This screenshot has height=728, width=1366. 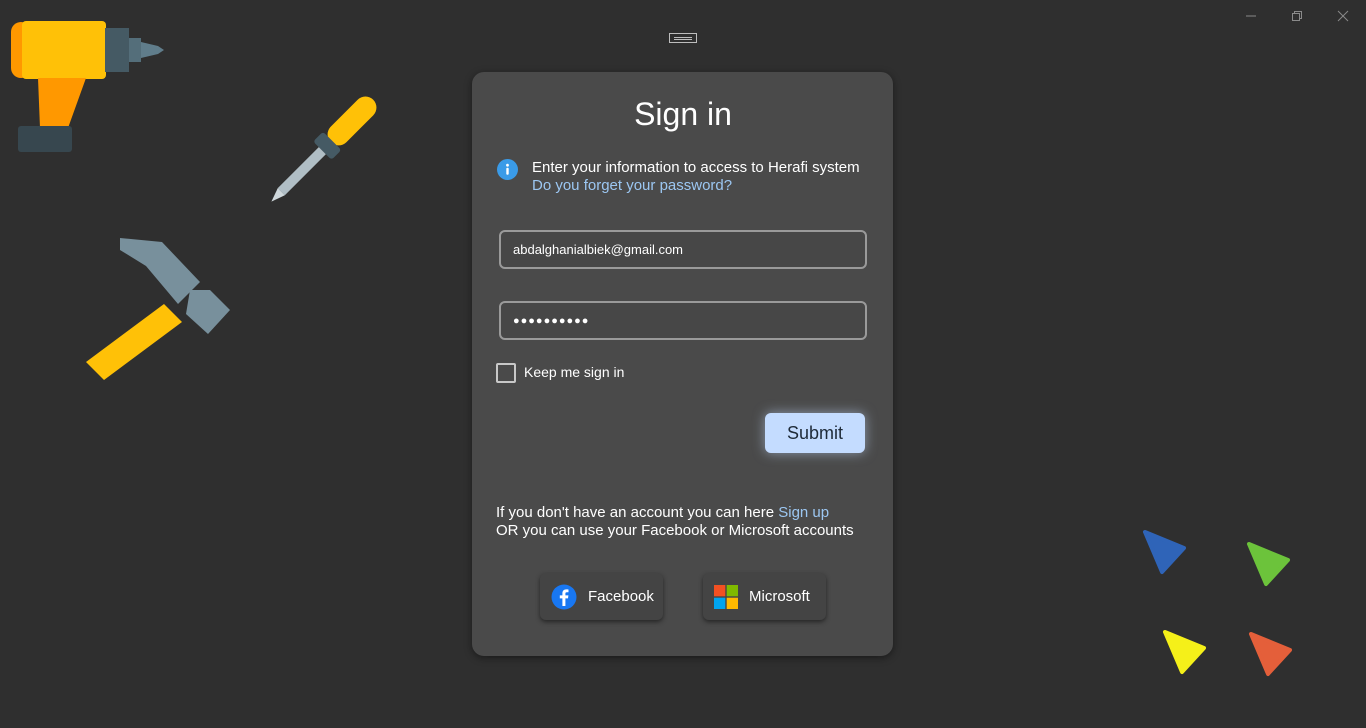 What do you see at coordinates (506, 373) in the screenshot?
I see `keep-signed-in-checkbox` at bounding box center [506, 373].